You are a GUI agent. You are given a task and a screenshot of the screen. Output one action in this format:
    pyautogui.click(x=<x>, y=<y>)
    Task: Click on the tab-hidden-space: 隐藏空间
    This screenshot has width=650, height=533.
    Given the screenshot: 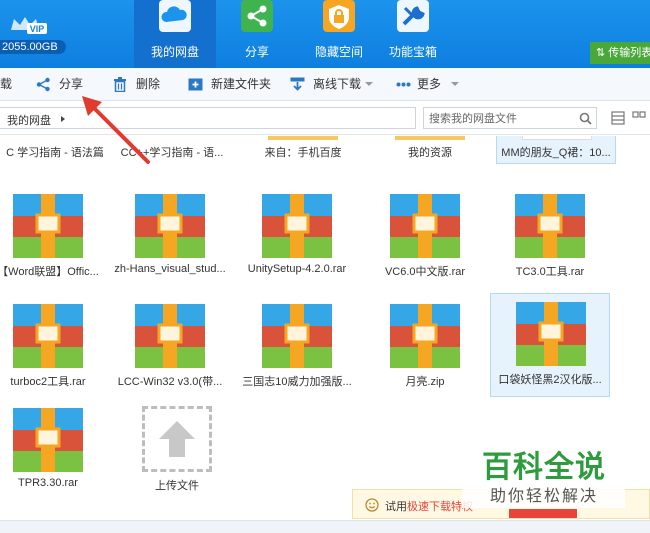 What is the action you would take?
    pyautogui.click(x=339, y=34)
    